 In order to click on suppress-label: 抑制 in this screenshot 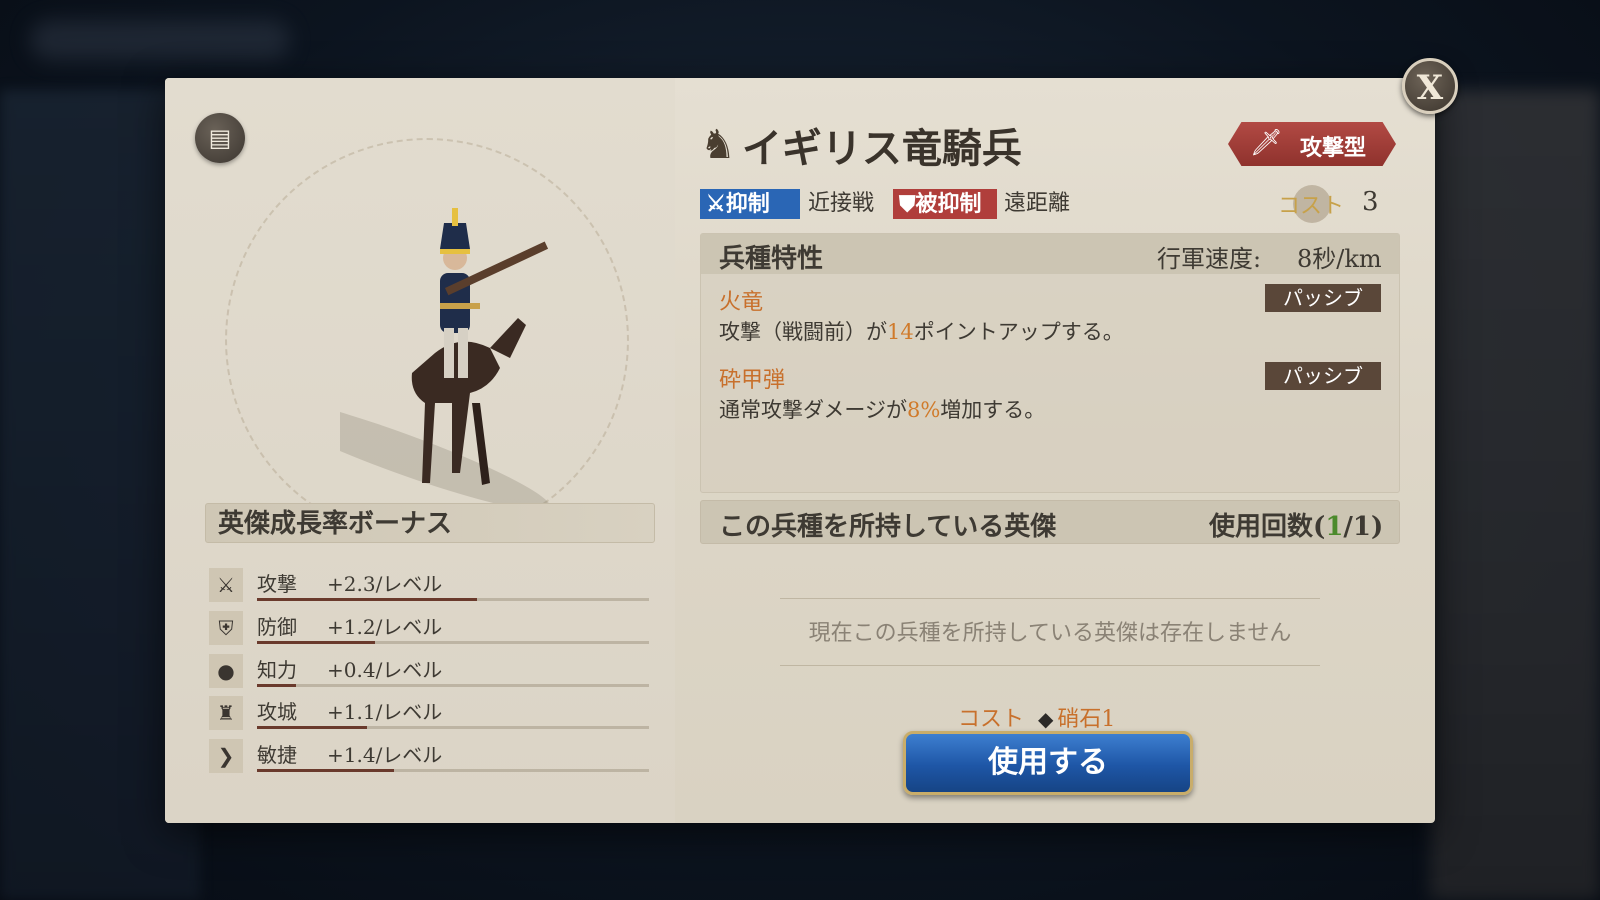, I will do `click(747, 204)`.